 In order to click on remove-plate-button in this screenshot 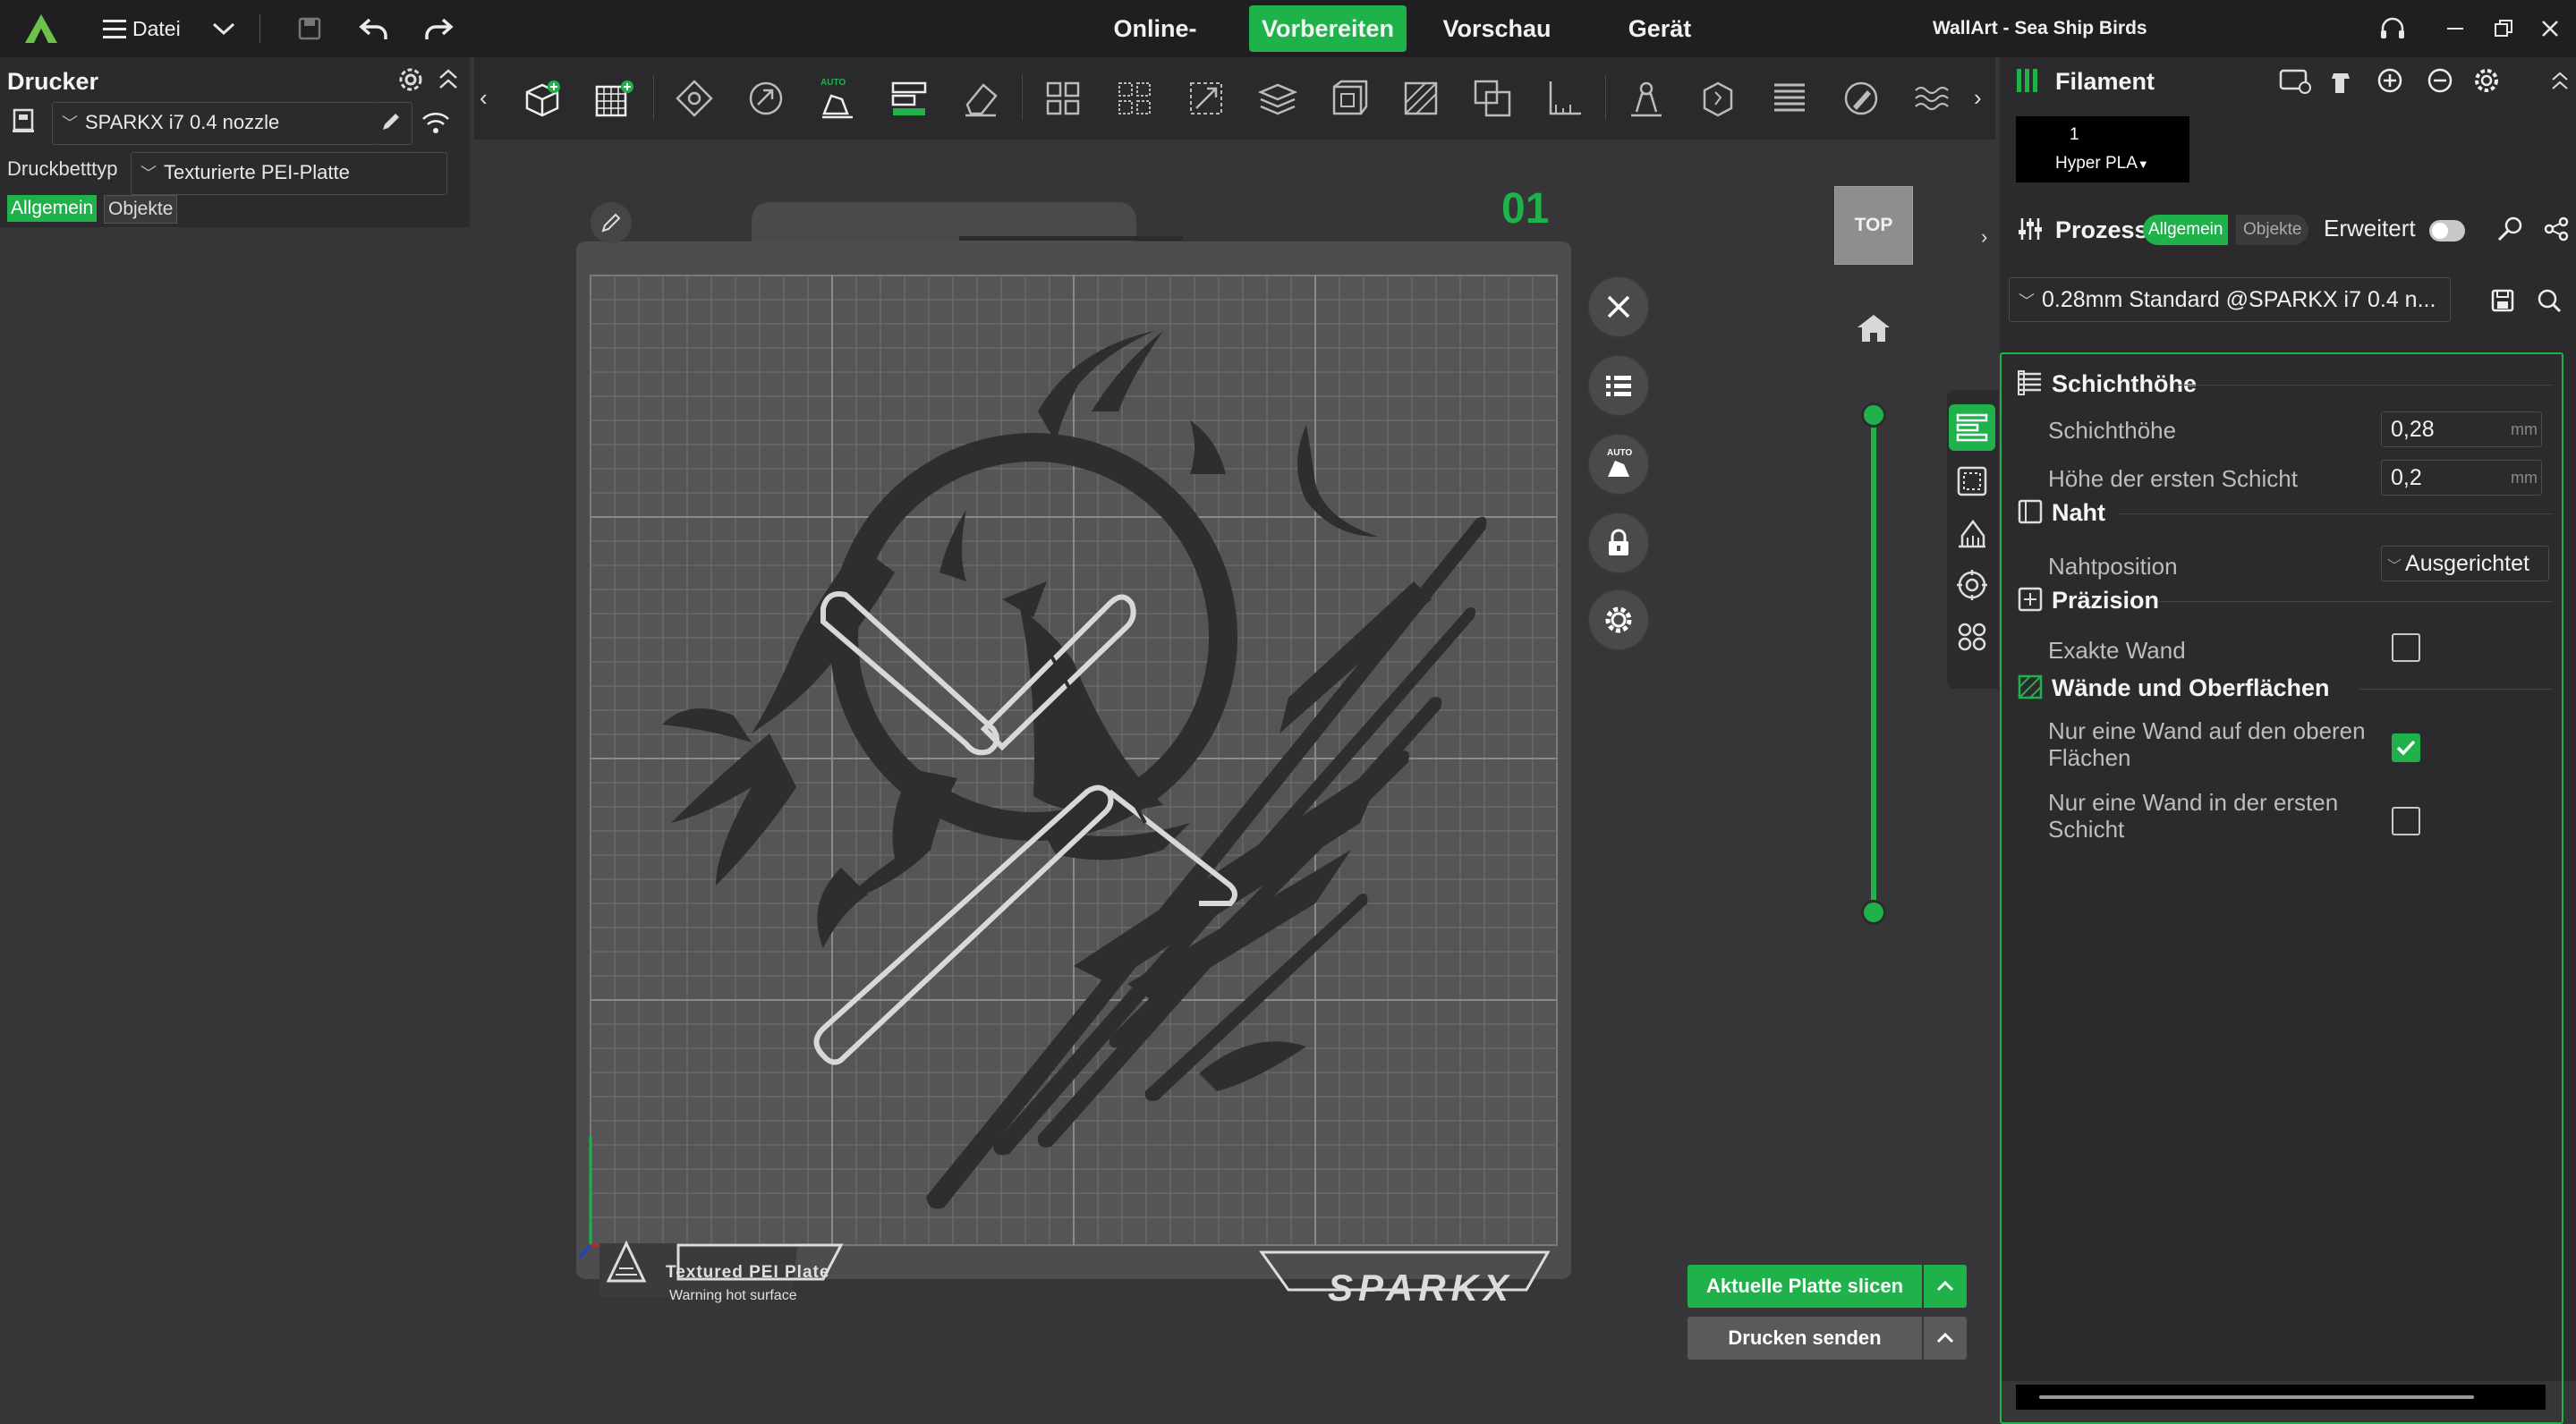, I will do `click(1618, 306)`.